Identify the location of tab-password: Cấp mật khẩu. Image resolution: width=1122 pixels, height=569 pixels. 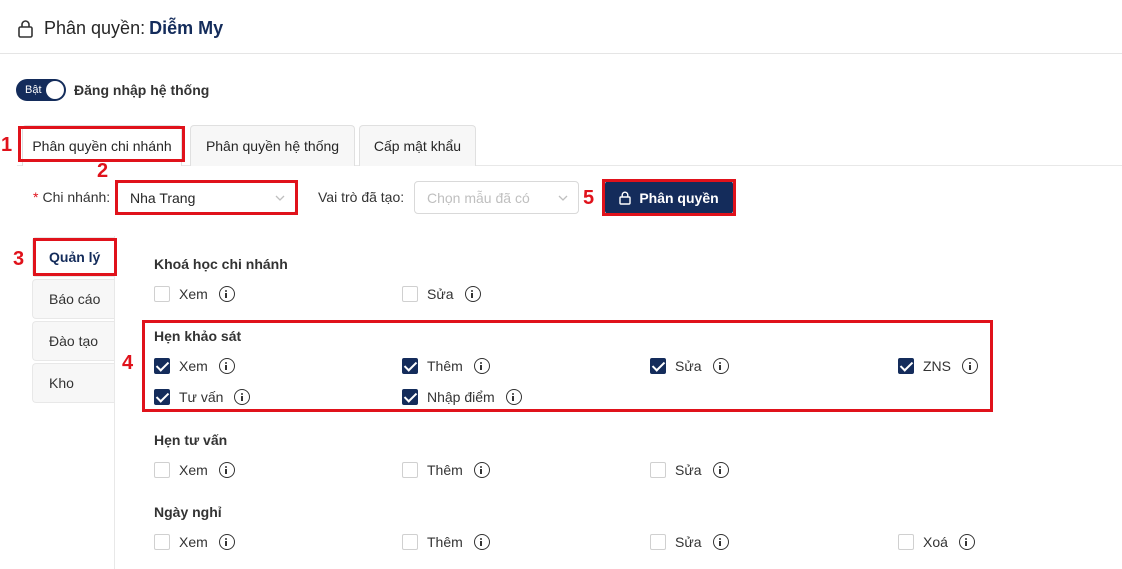
(417, 145).